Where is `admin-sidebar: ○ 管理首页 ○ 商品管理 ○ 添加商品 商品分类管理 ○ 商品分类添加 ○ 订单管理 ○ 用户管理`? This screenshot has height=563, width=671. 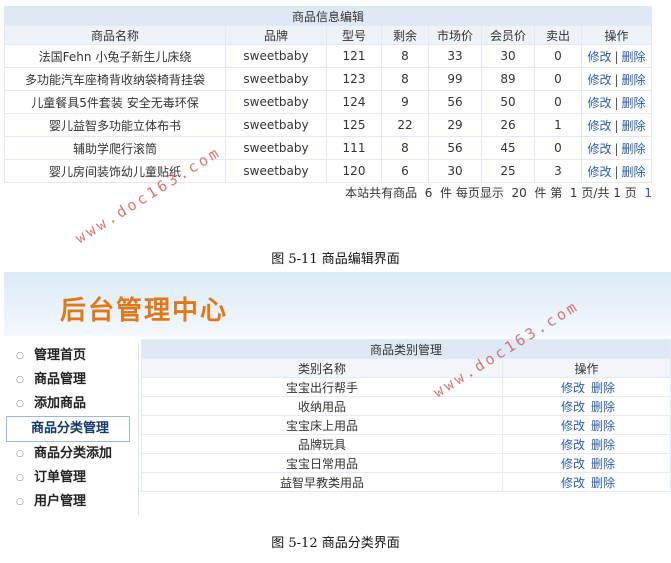
admin-sidebar: ○ 管理首页 ○ 商品管理 ○ 添加商品 商品分类管理 ○ 商品分类添加 ○ 订单管理 ○ 用户管理 is located at coordinates (71, 430).